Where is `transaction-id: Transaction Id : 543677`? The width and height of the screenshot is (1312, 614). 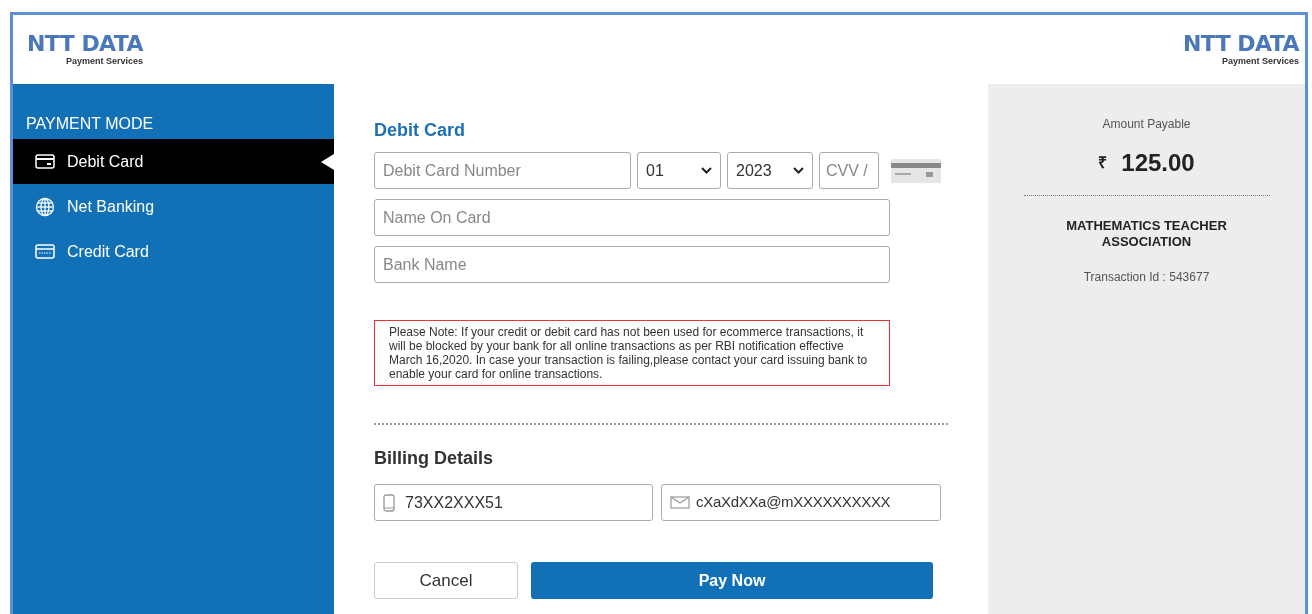 transaction-id: Transaction Id : 543677 is located at coordinates (1146, 277).